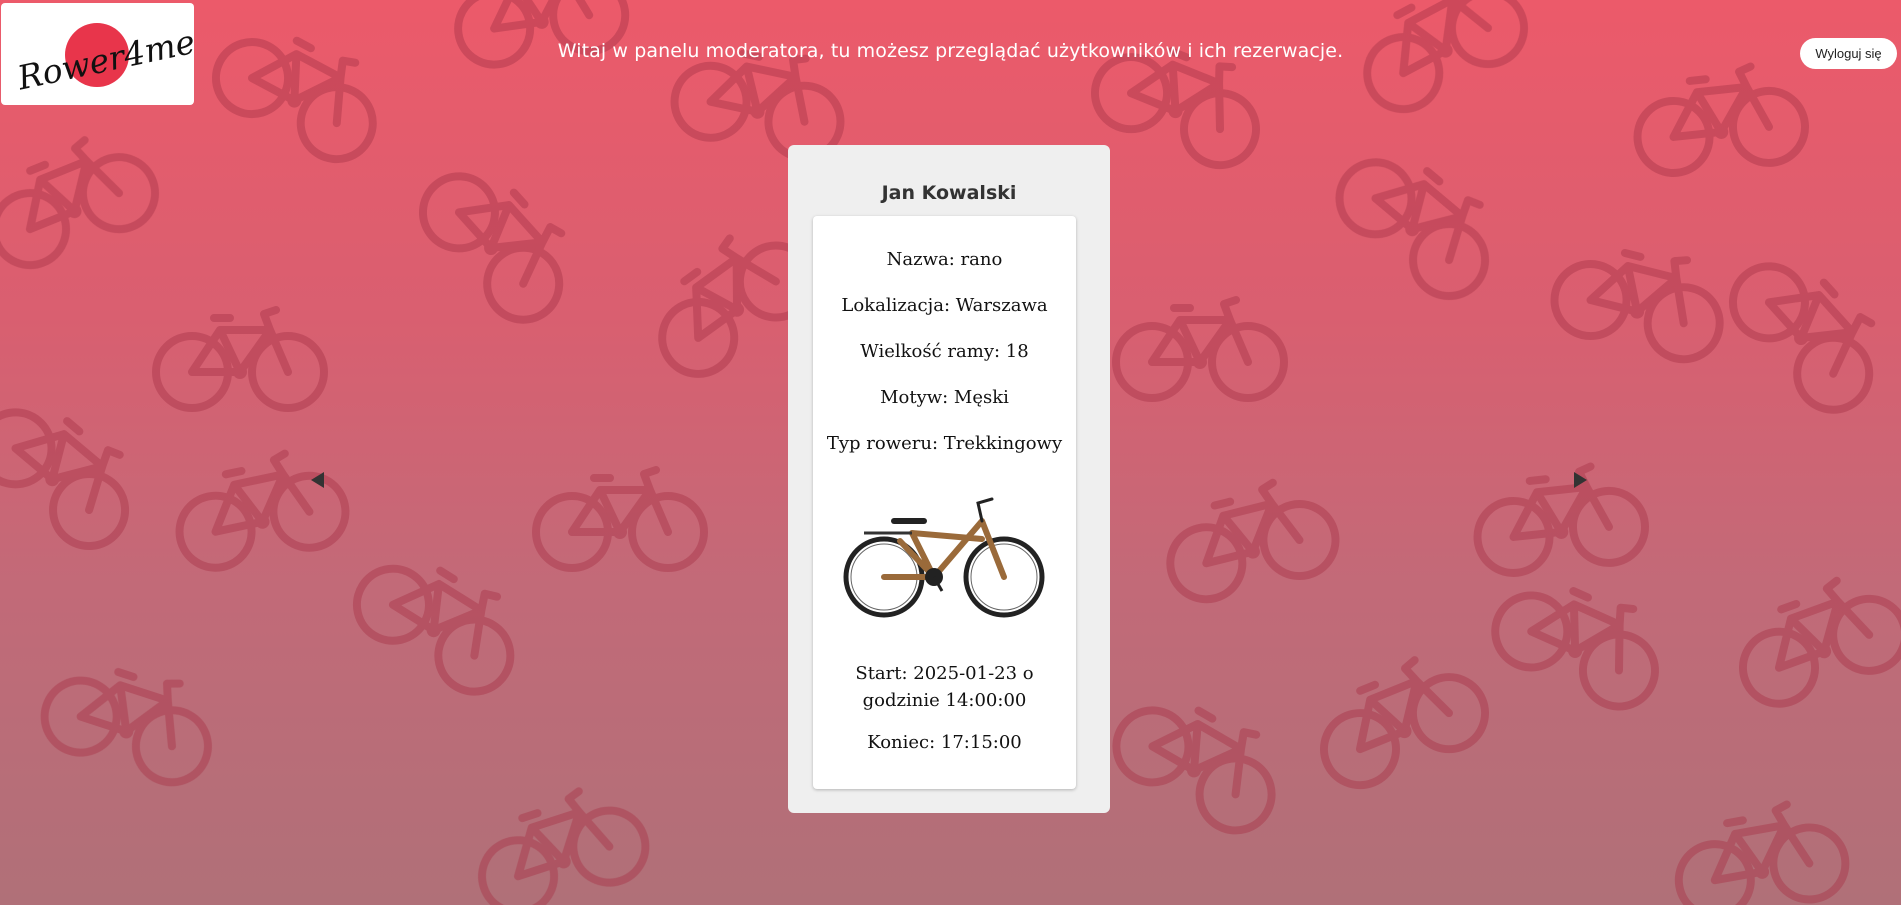  Describe the element at coordinates (1580, 480) in the screenshot. I see `next-arrow-icon` at that location.